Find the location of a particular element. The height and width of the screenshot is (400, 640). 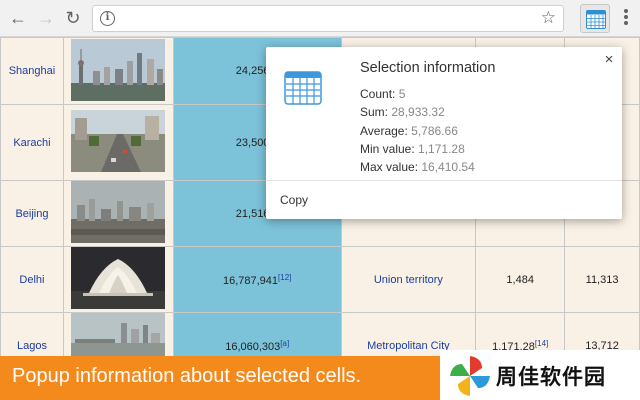

back-arrow-icon: ← is located at coordinates (18, 18).